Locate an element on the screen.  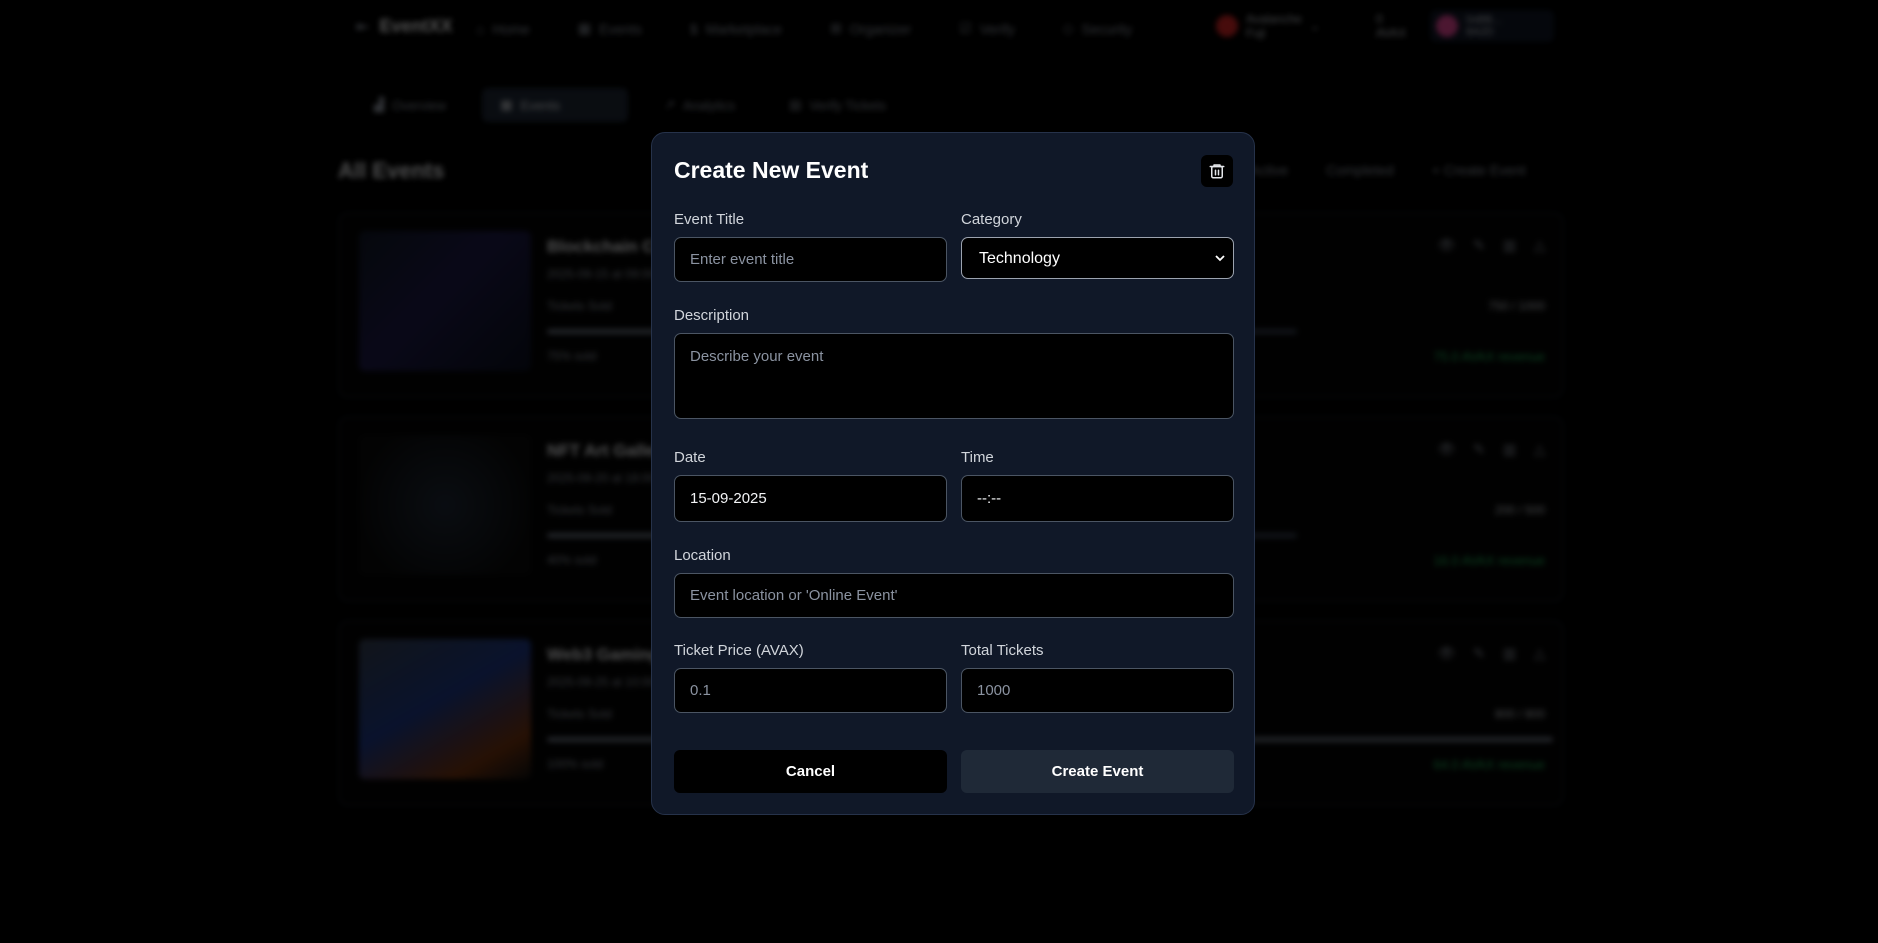
tab-overview: ▟ Overview is located at coordinates (410, 105).